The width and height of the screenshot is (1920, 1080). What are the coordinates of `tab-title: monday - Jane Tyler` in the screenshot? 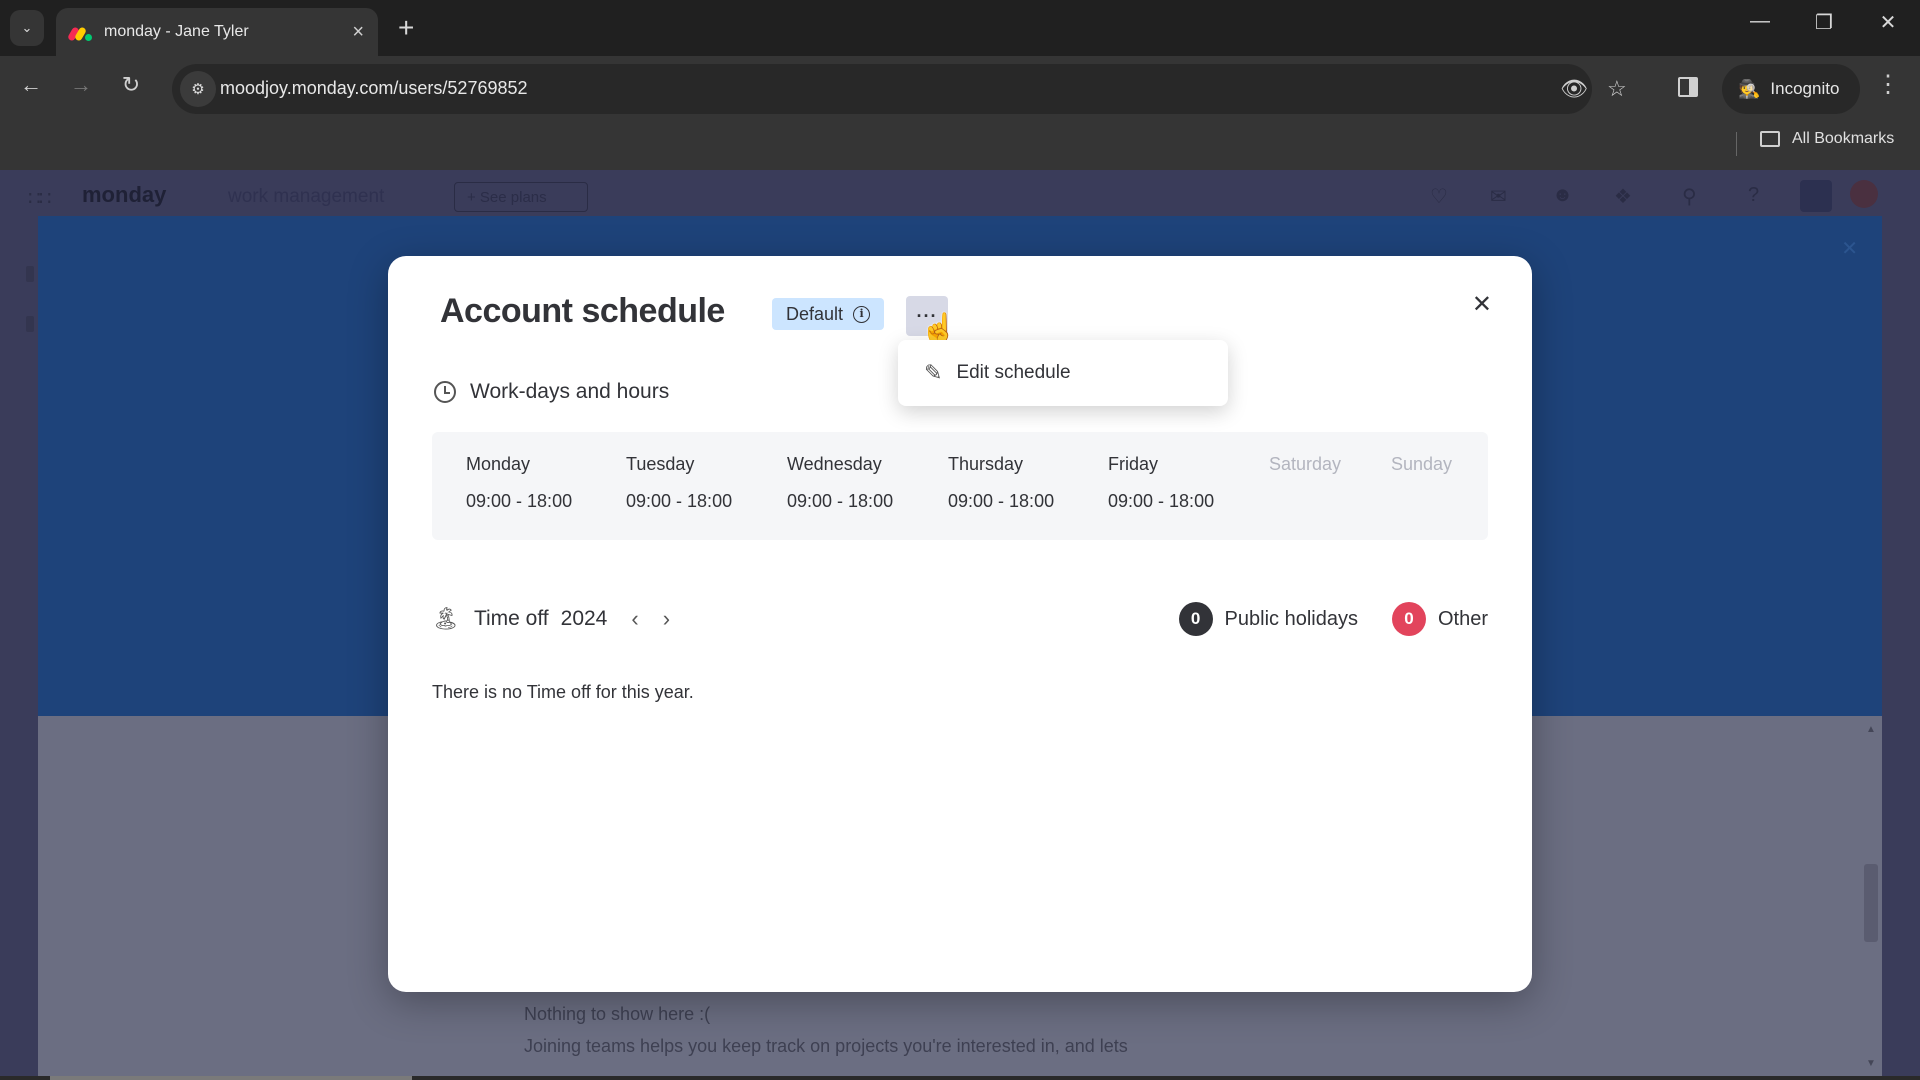 It's located at (176, 31).